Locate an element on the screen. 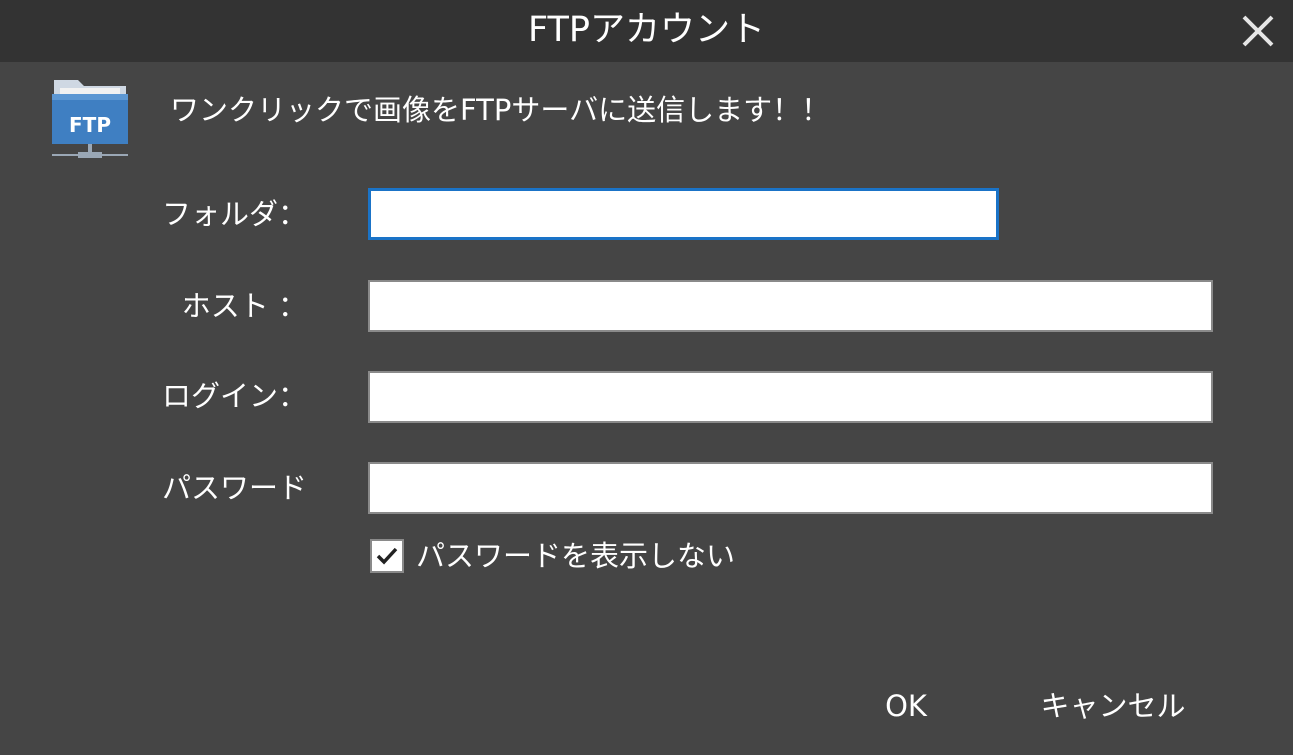 This screenshot has height=755, width=1293. host-label: ホスト ： is located at coordinates (244, 306).